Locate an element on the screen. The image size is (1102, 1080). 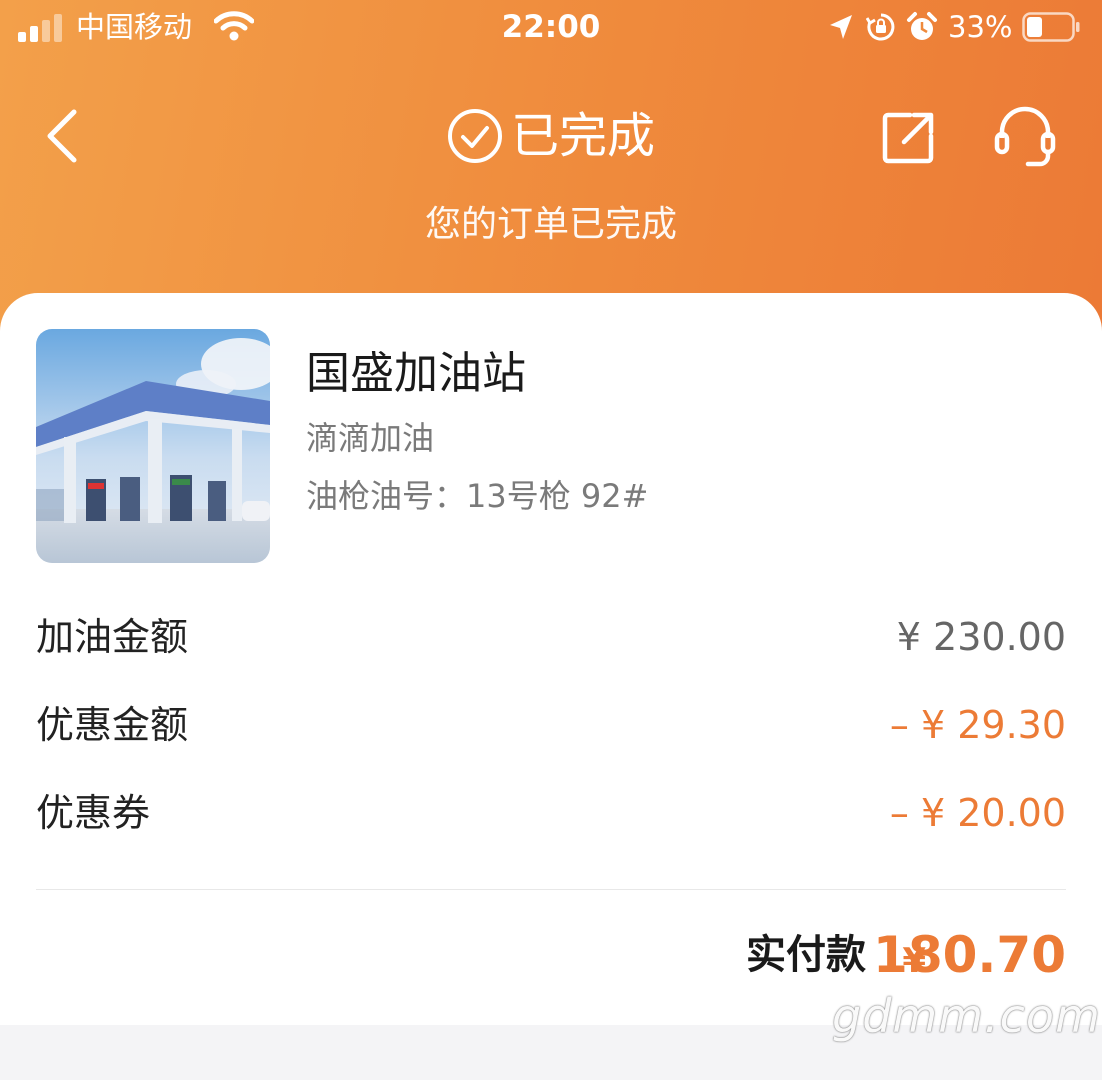
location-arrow-icon is located at coordinates (841, 27).